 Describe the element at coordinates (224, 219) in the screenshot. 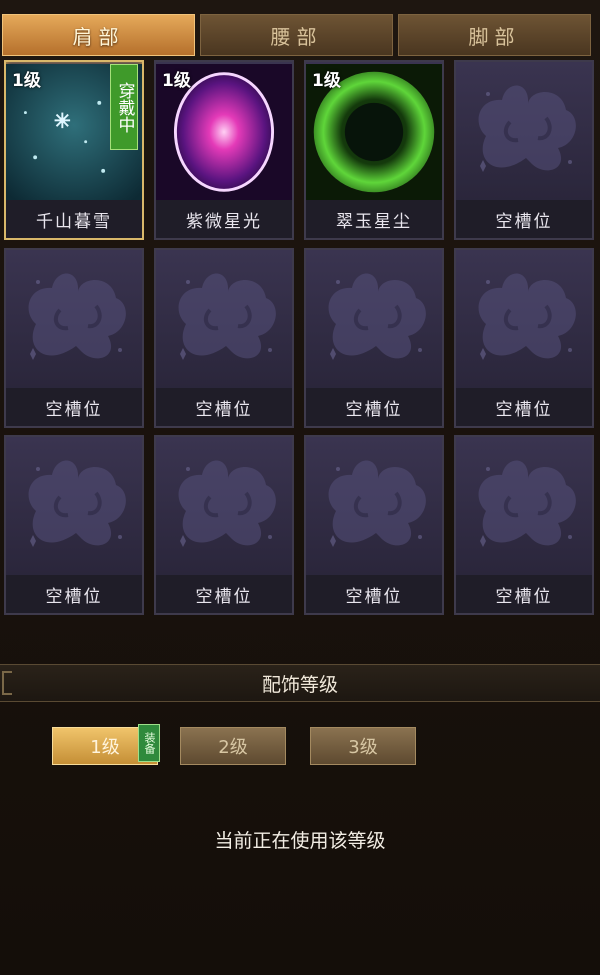

I see `slot-name: 紫微星光` at that location.